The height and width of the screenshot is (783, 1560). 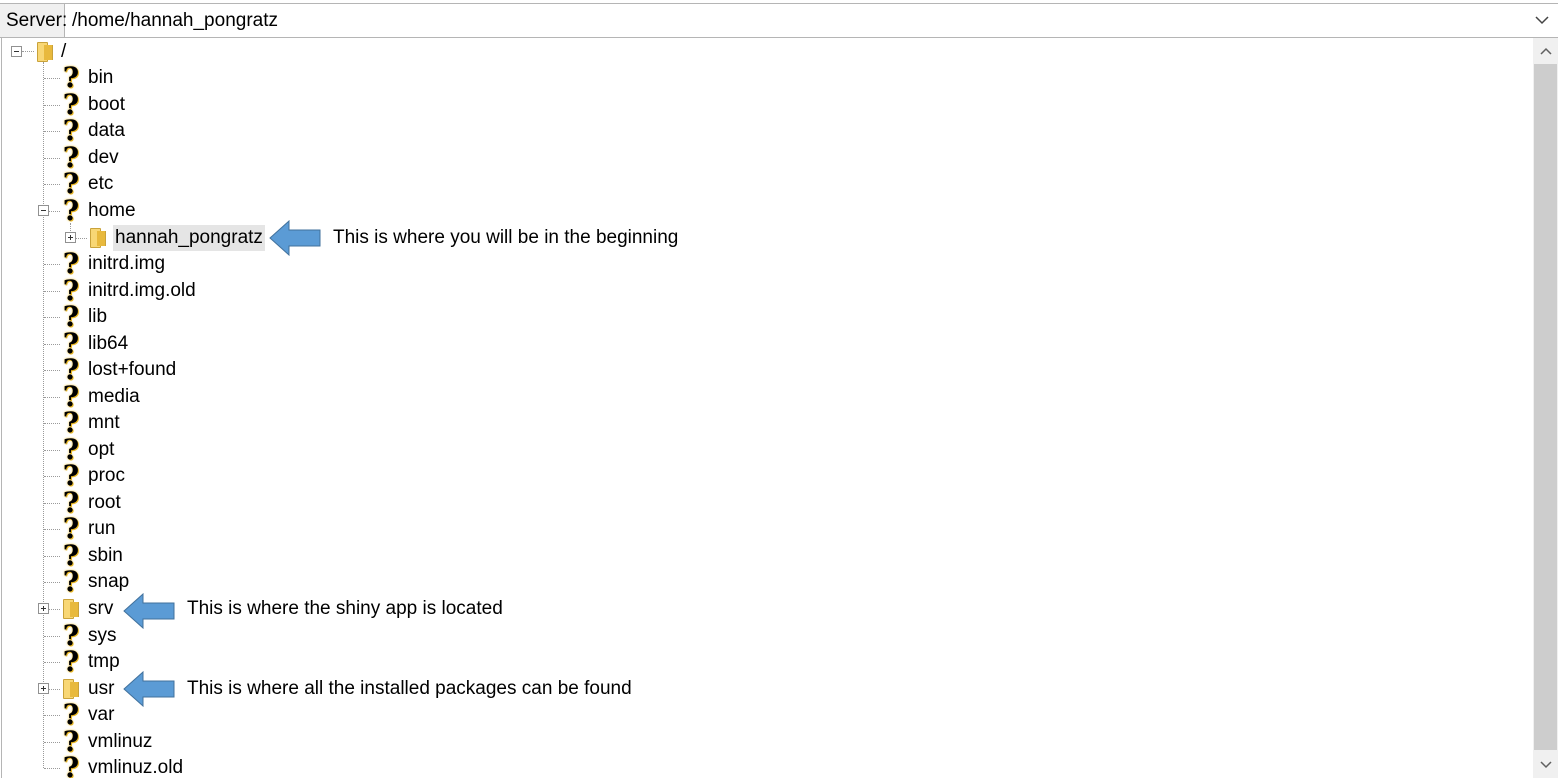 What do you see at coordinates (104, 662) in the screenshot?
I see `tree-item-tmp: tmp` at bounding box center [104, 662].